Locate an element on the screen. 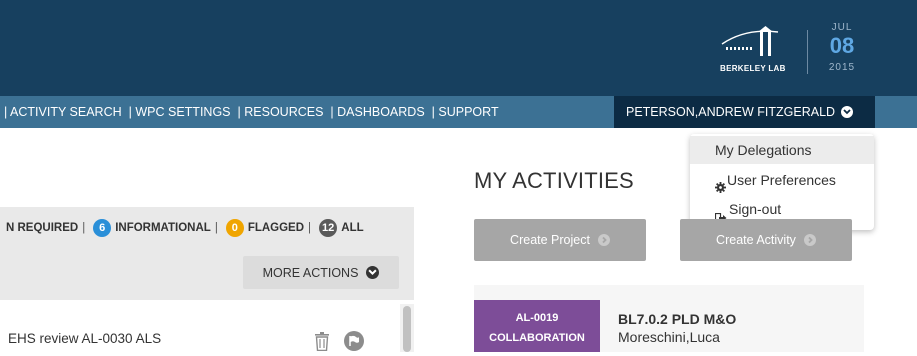  activity-id: AL-0019 is located at coordinates (537, 318).